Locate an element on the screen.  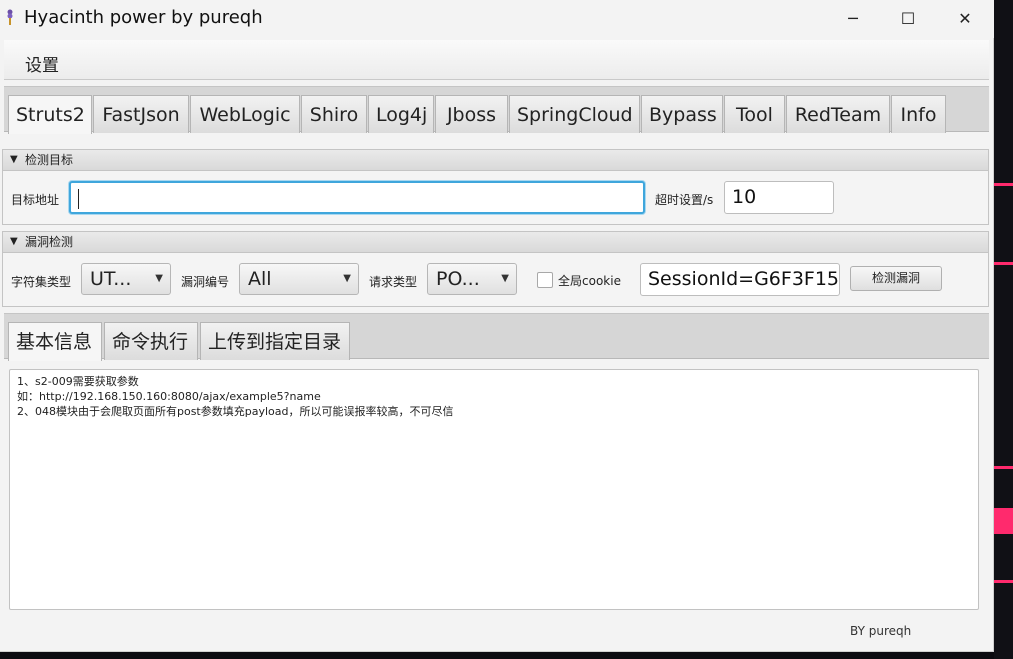
menu-bar: 设置 is located at coordinates (496, 60).